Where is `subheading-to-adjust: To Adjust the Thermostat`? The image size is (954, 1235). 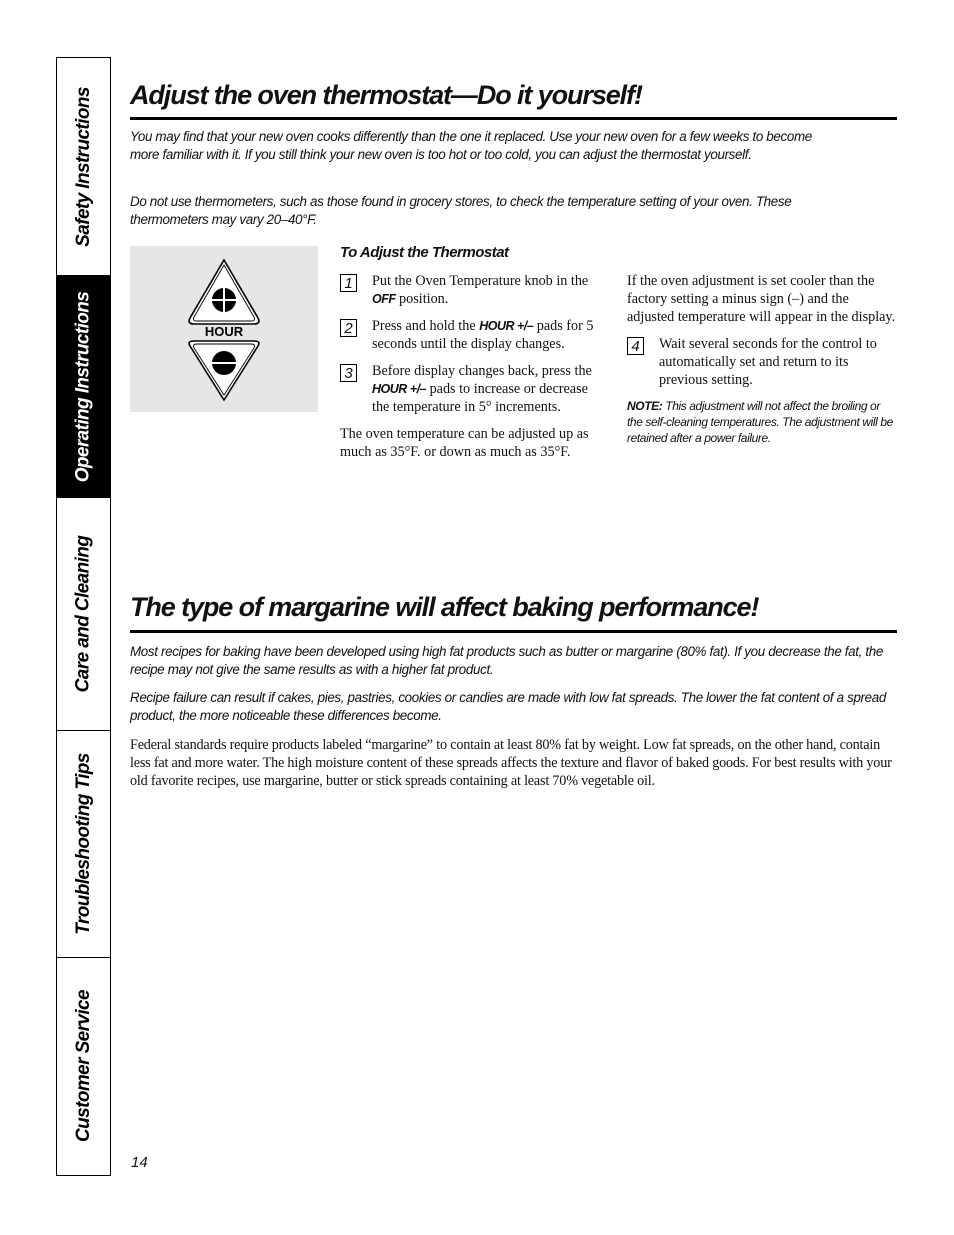
subheading-to-adjust: To Adjust the Thermostat is located at coordinates (424, 252).